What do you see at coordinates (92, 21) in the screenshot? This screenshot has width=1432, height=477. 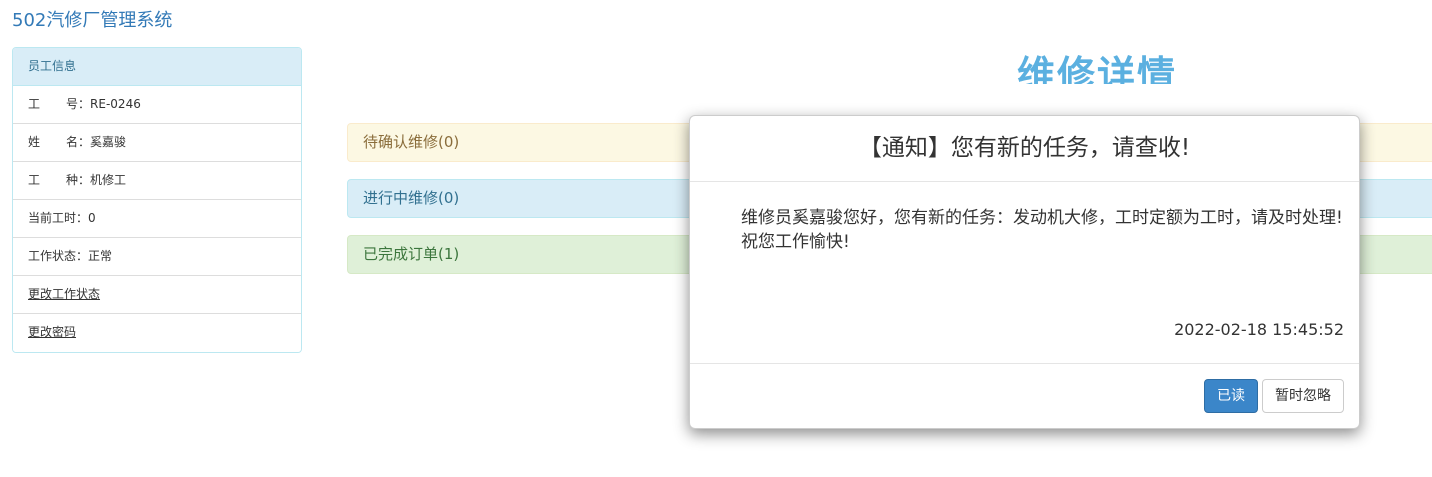 I see `app-title-link: 502汽修厂管理系统` at bounding box center [92, 21].